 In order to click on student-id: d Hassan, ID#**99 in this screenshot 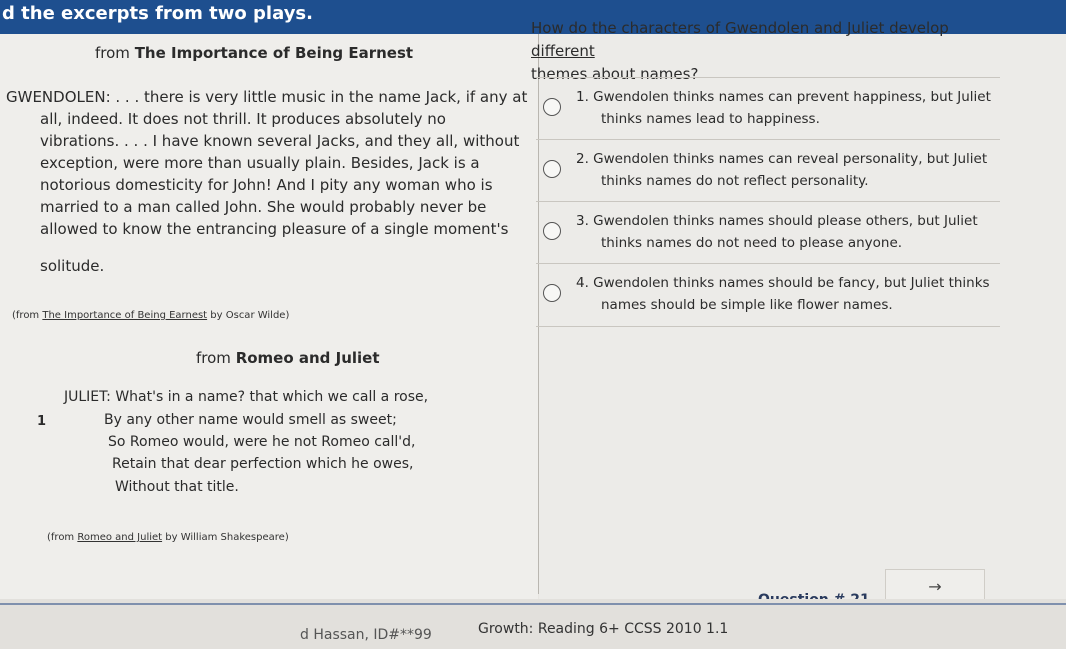, I will do `click(366, 635)`.